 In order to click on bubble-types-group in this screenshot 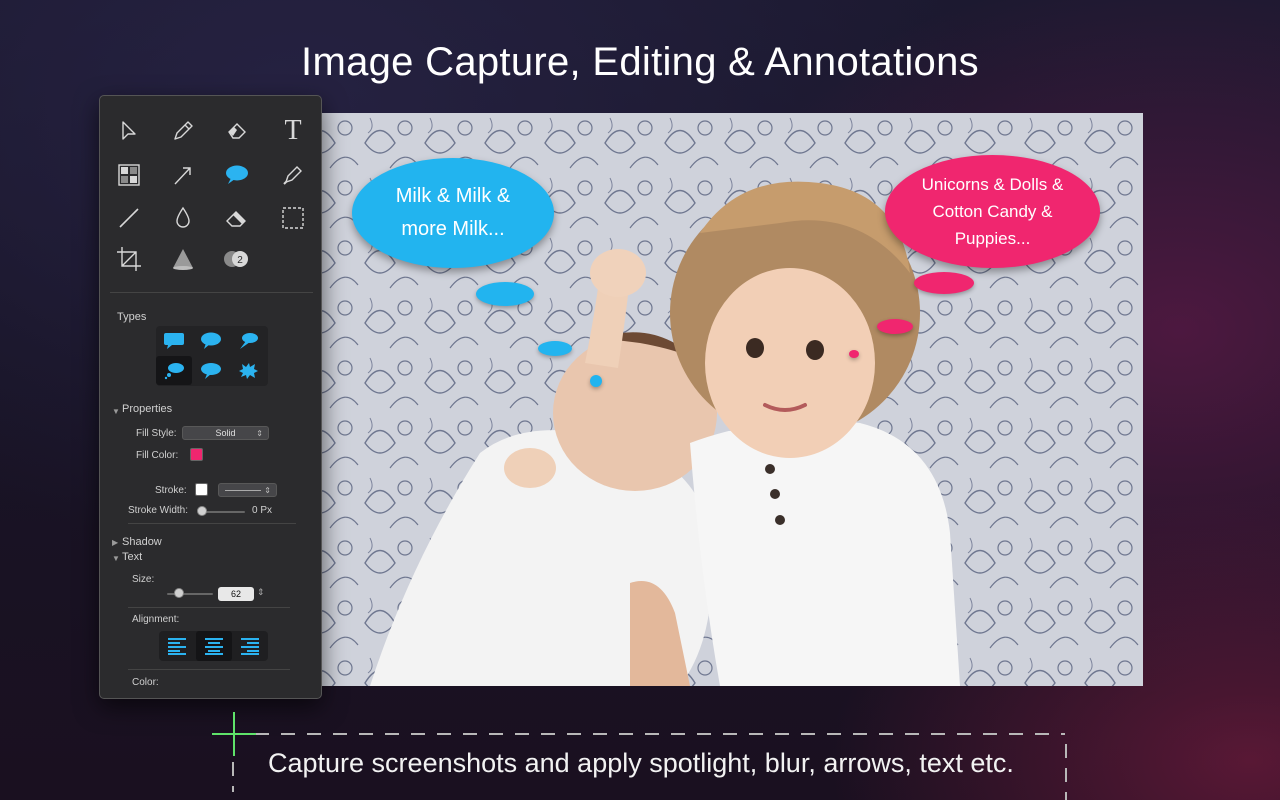, I will do `click(212, 356)`.